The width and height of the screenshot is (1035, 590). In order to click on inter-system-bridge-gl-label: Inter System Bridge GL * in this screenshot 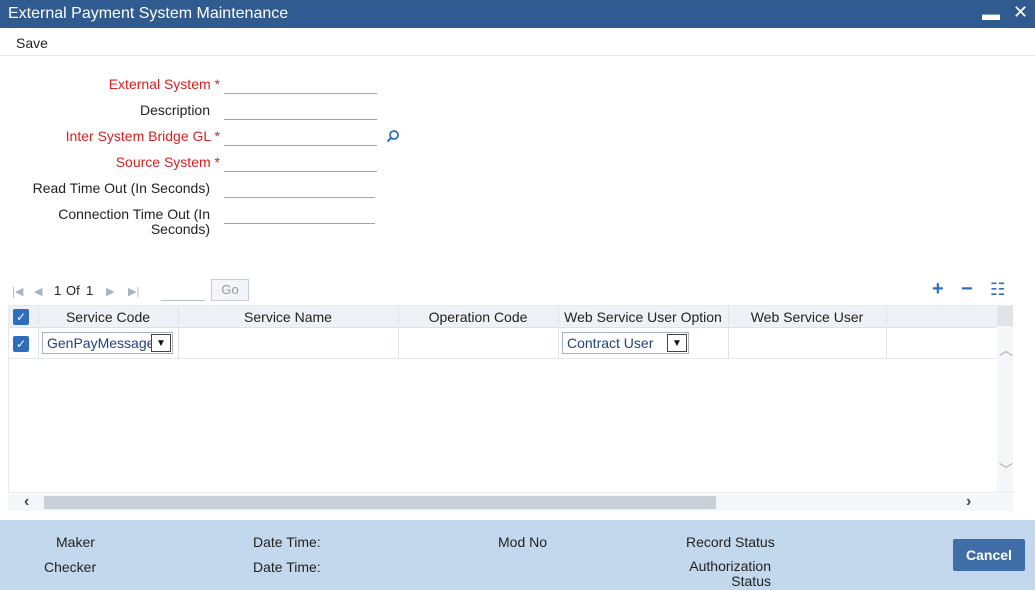, I will do `click(142, 136)`.